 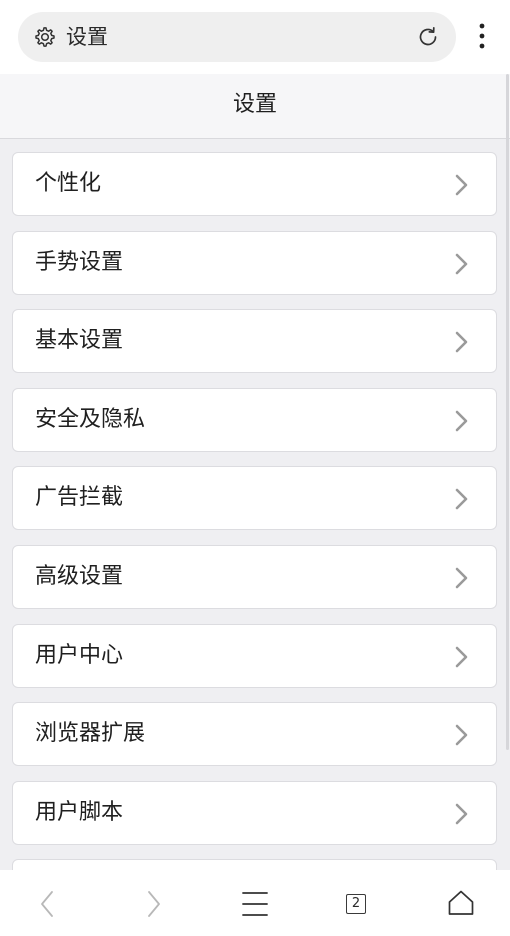 I want to click on settings-item-personalization: 个性化, so click(x=254, y=184).